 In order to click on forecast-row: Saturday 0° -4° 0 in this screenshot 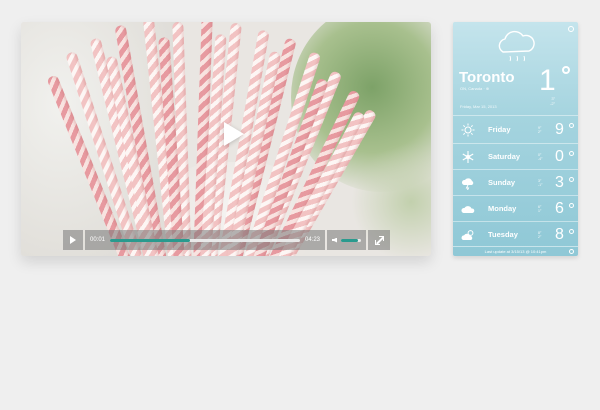, I will do `click(515, 156)`.